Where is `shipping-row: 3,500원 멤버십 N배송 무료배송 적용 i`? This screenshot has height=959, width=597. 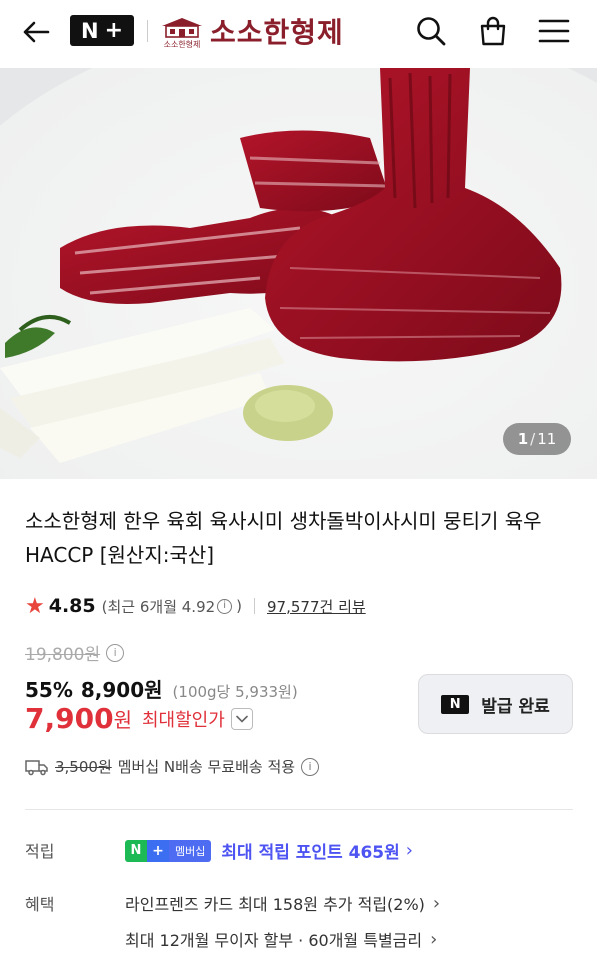 shipping-row: 3,500원 멤버십 N배송 무료배송 적용 i is located at coordinates (172, 766).